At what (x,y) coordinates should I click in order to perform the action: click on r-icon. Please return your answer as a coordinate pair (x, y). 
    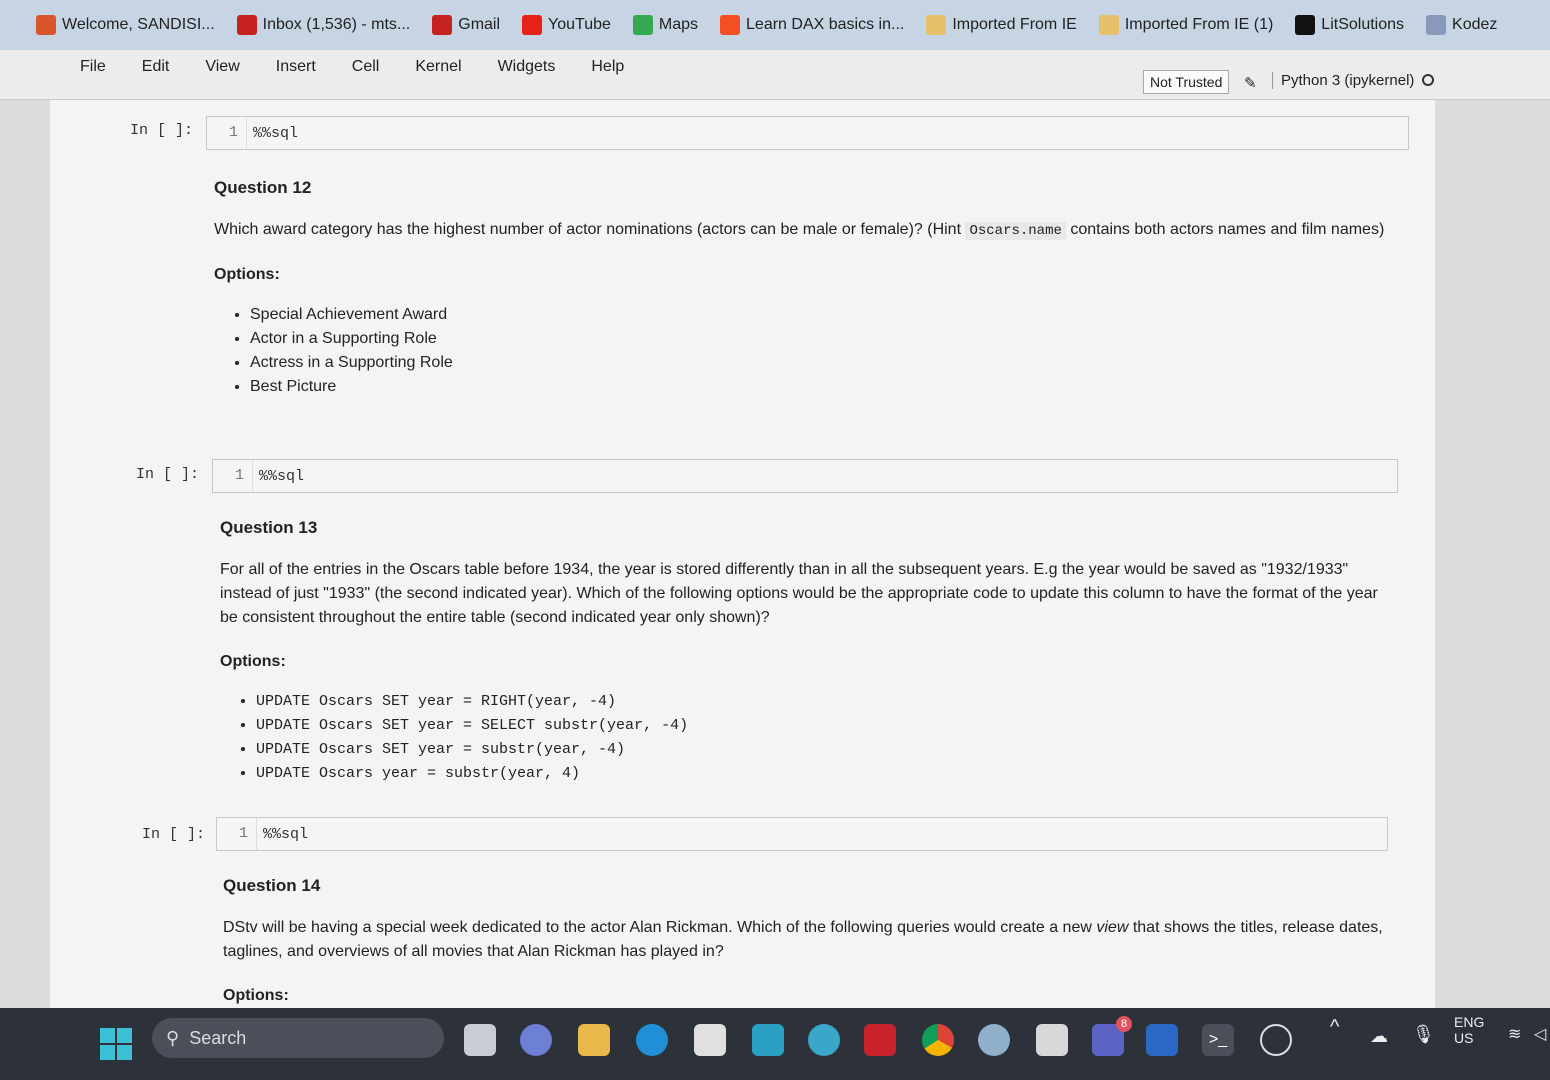
    Looking at the image, I should click on (994, 1040).